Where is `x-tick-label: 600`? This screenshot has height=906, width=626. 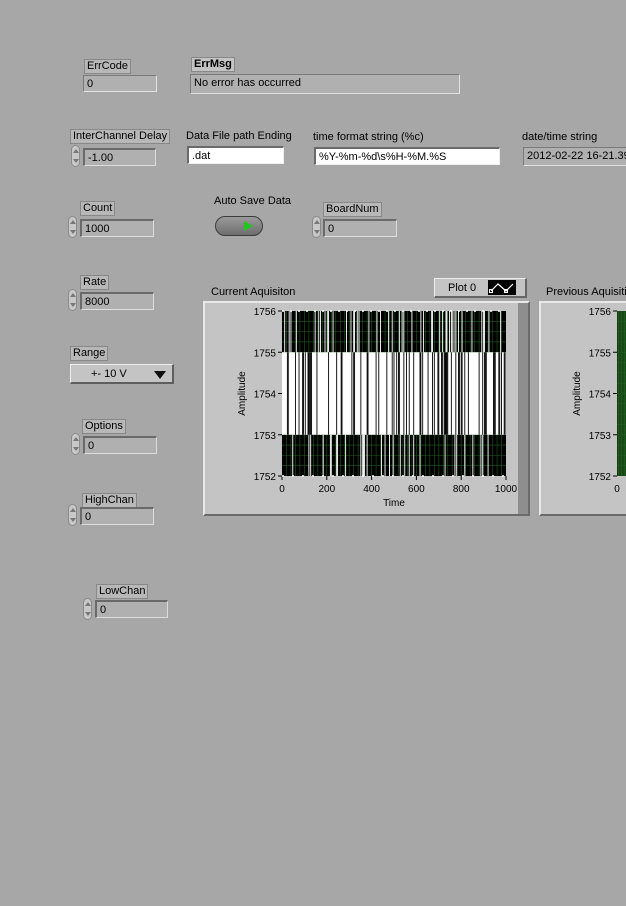
x-tick-label: 600 is located at coordinates (416, 489).